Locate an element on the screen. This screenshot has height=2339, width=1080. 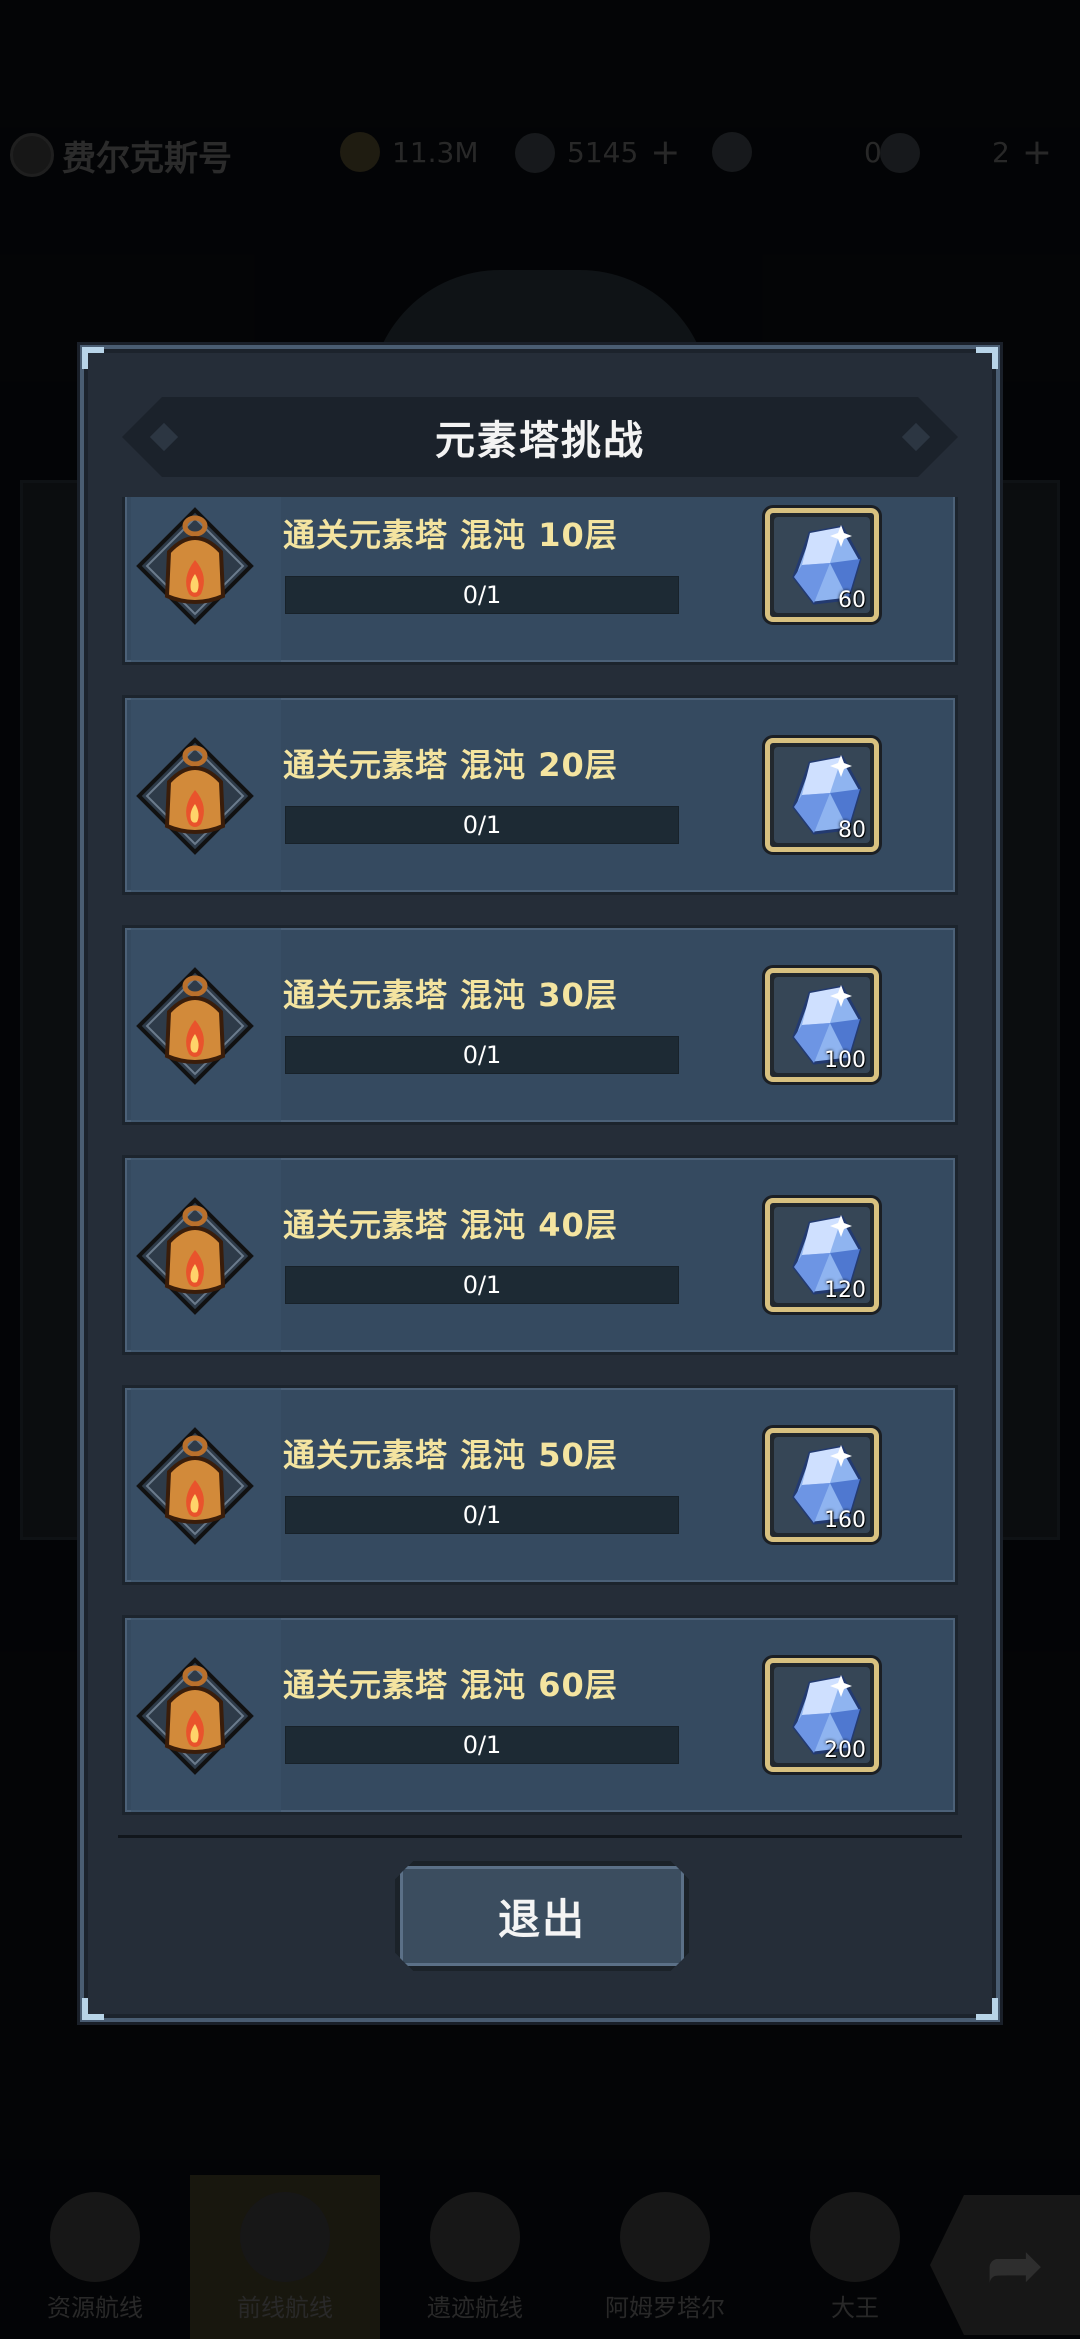
amrotal-icon is located at coordinates (665, 2237).